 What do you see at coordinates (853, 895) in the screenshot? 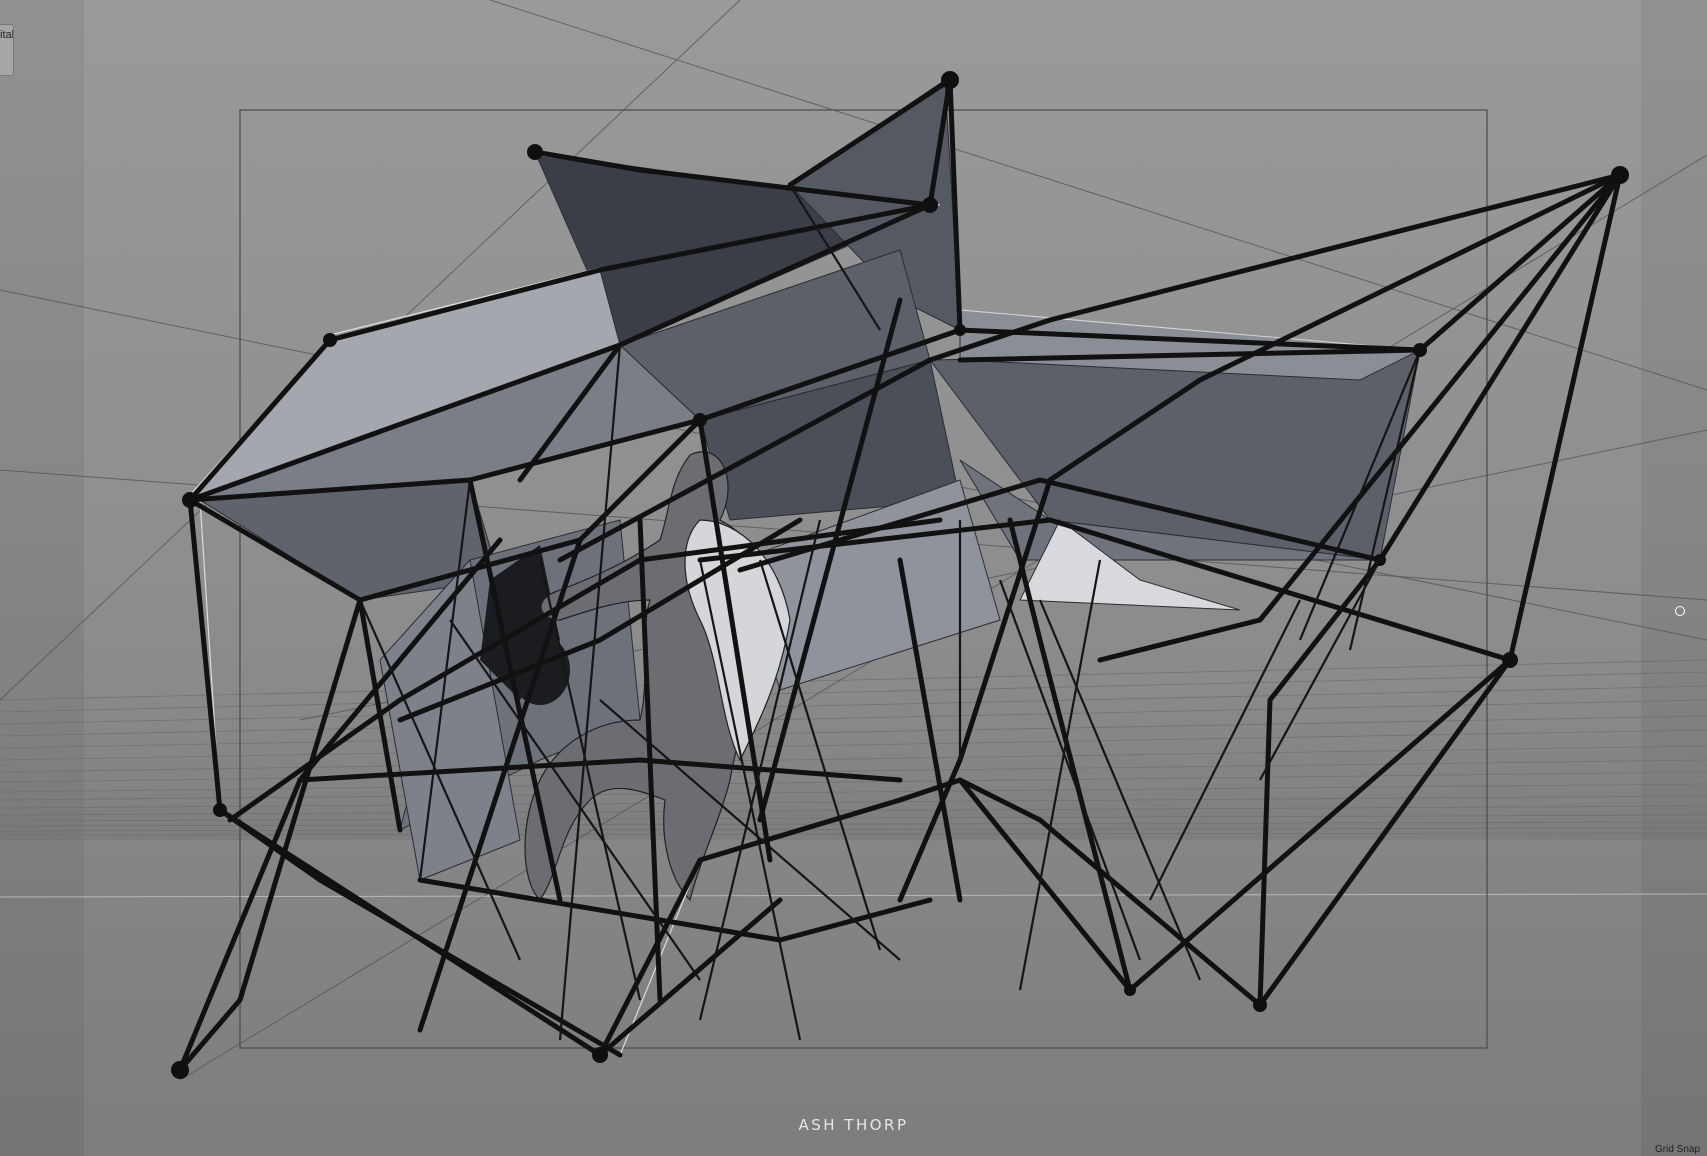
I see `horizon-line` at bounding box center [853, 895].